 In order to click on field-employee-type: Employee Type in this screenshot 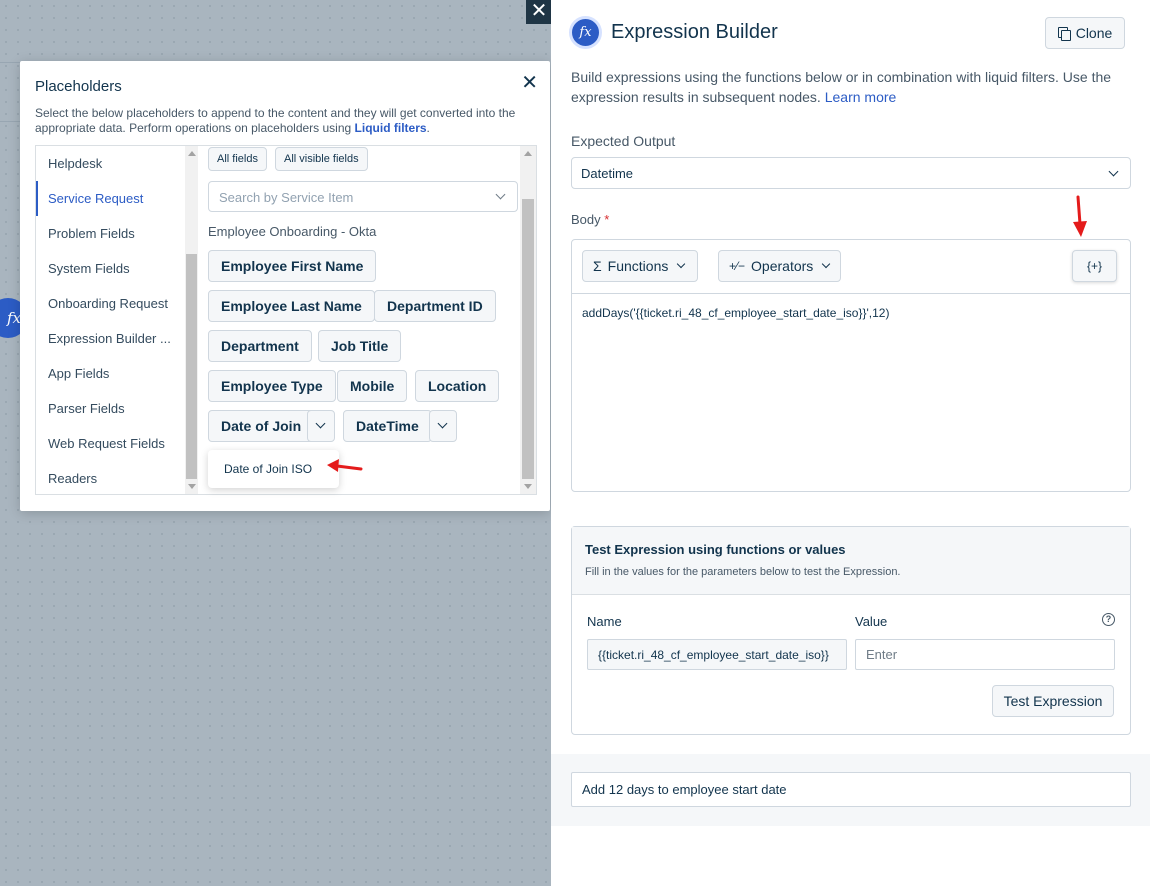, I will do `click(272, 386)`.